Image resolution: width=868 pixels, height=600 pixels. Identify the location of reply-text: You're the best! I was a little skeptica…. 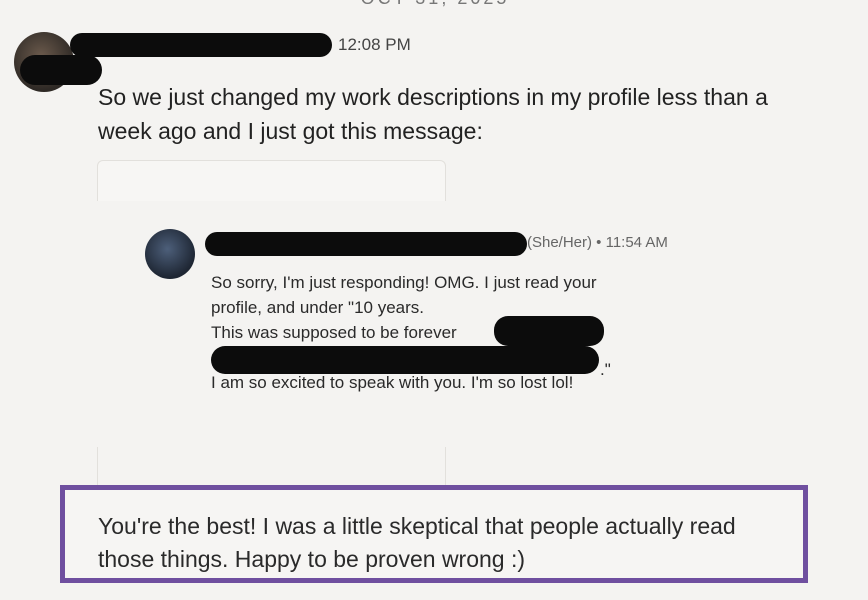
(417, 542).